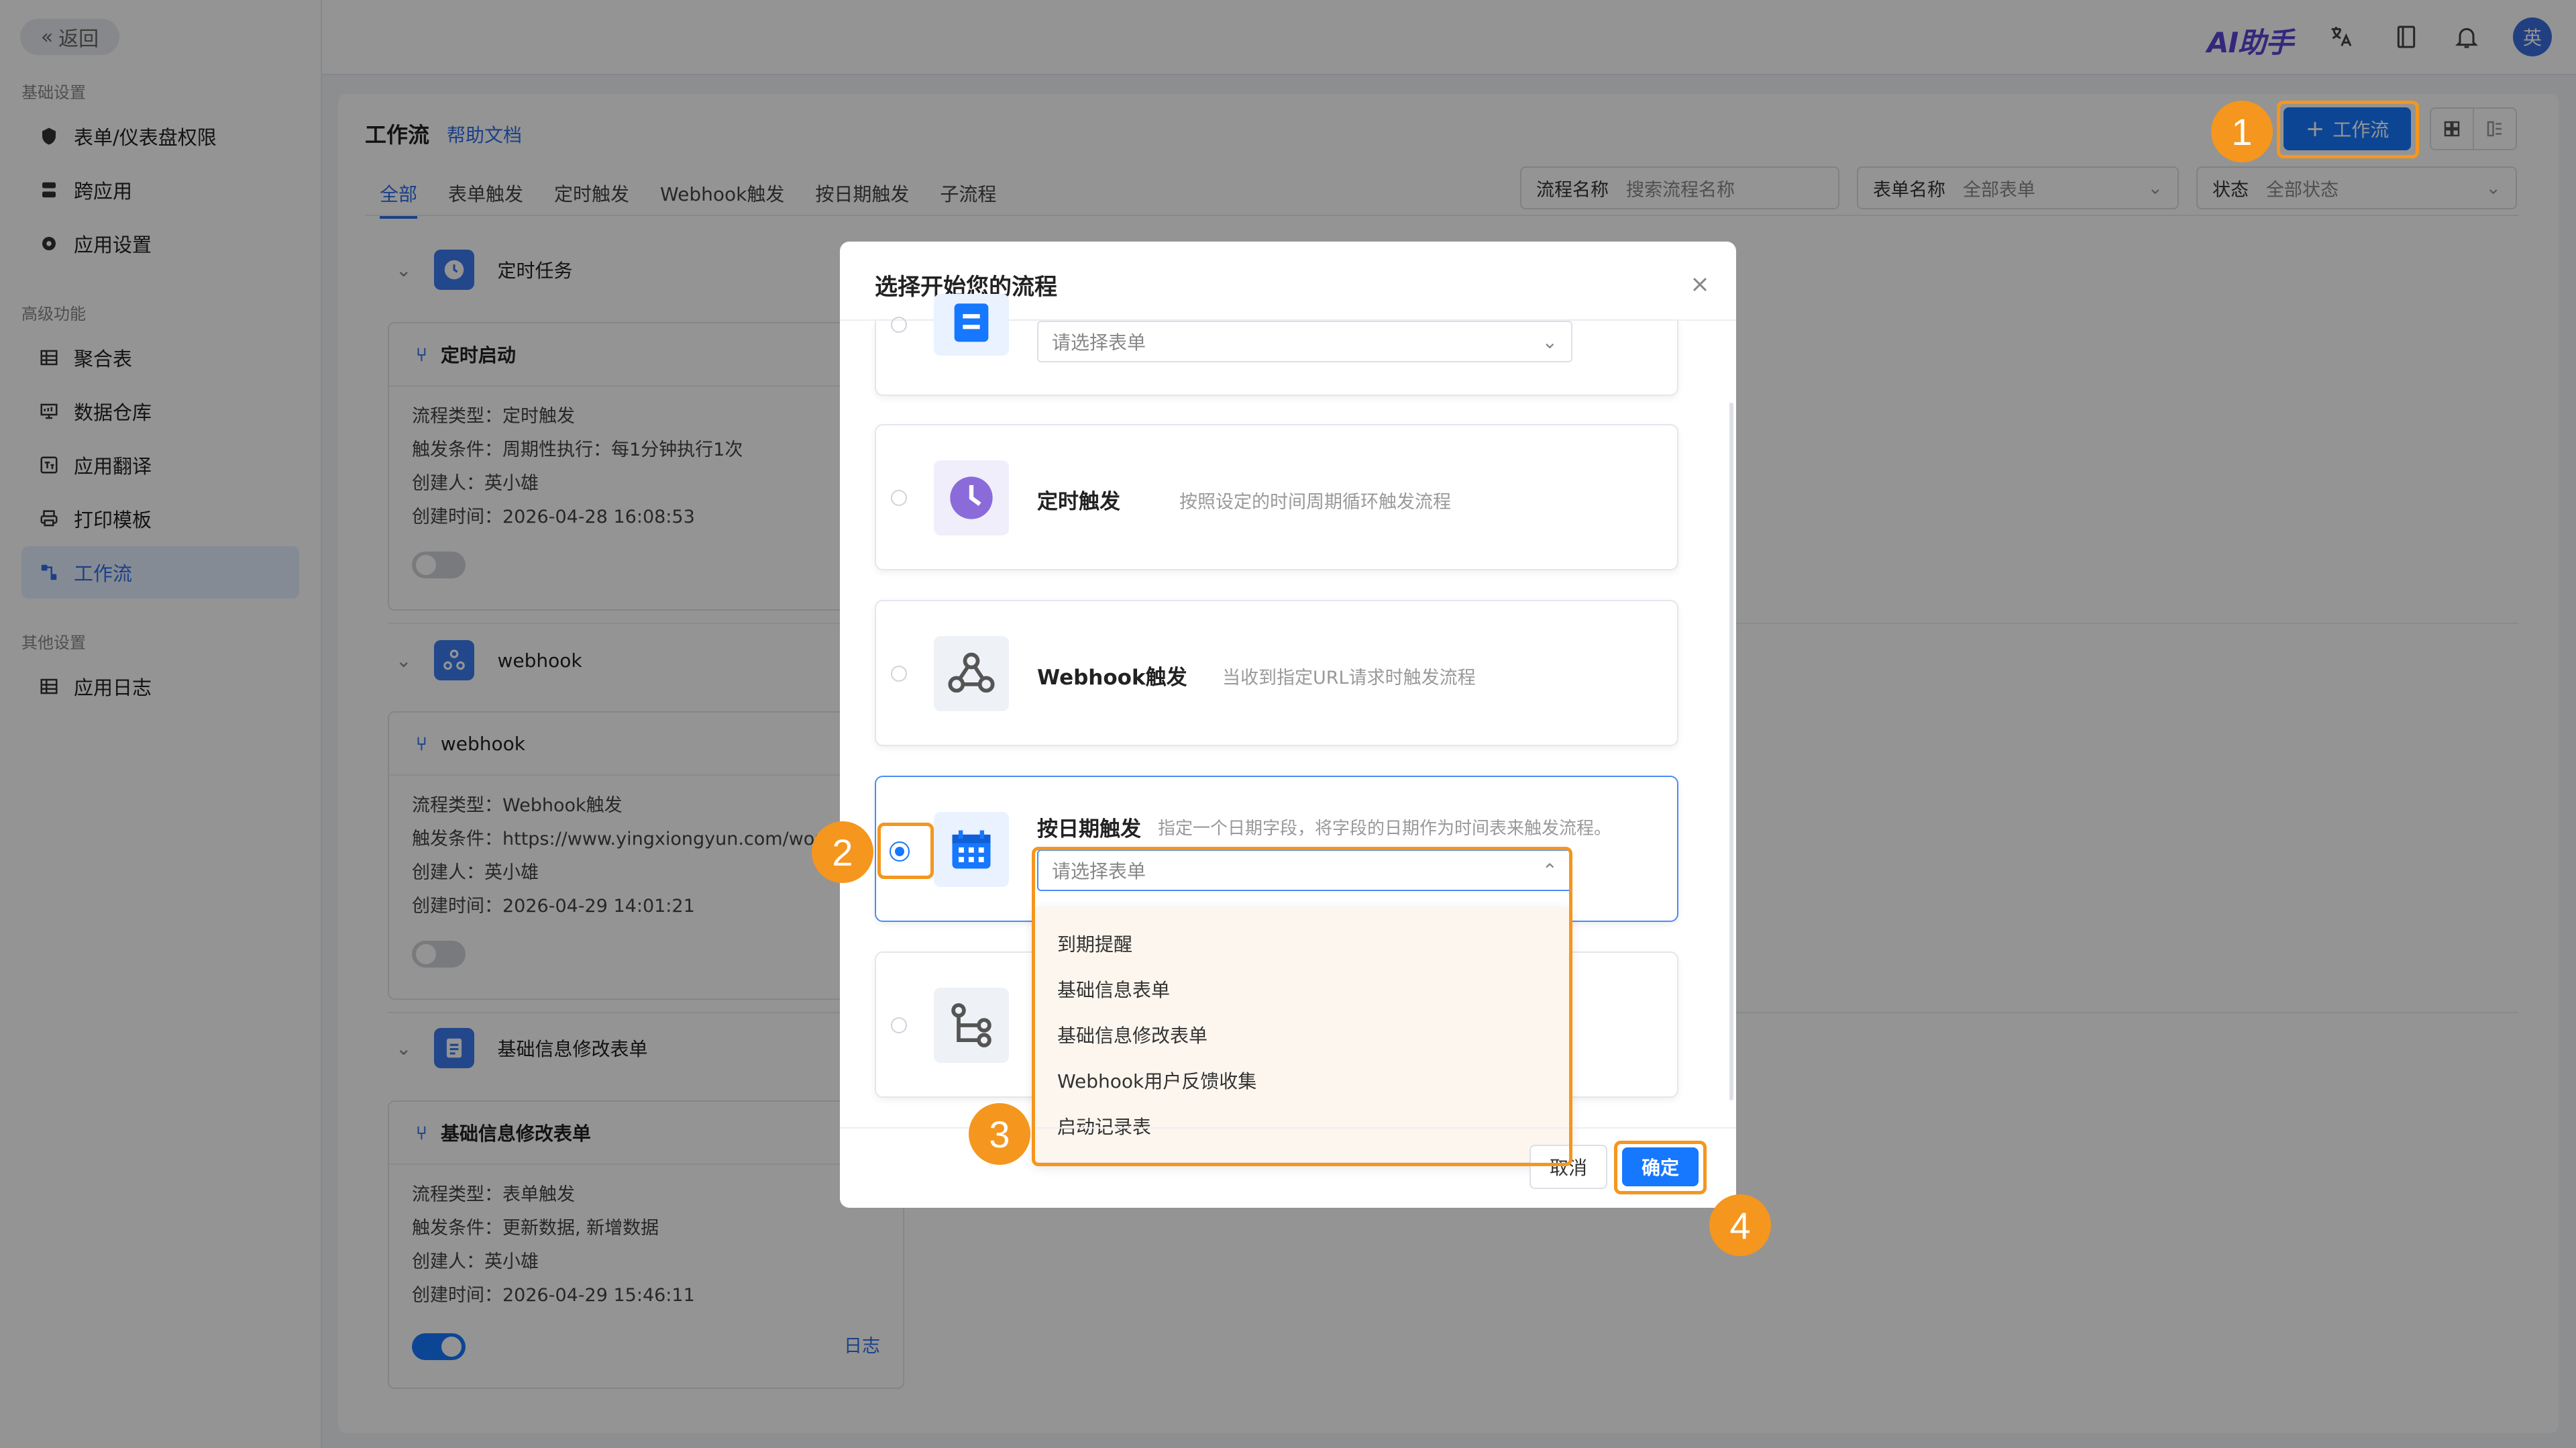 The image size is (2576, 1448). I want to click on webhook-icon, so click(971, 673).